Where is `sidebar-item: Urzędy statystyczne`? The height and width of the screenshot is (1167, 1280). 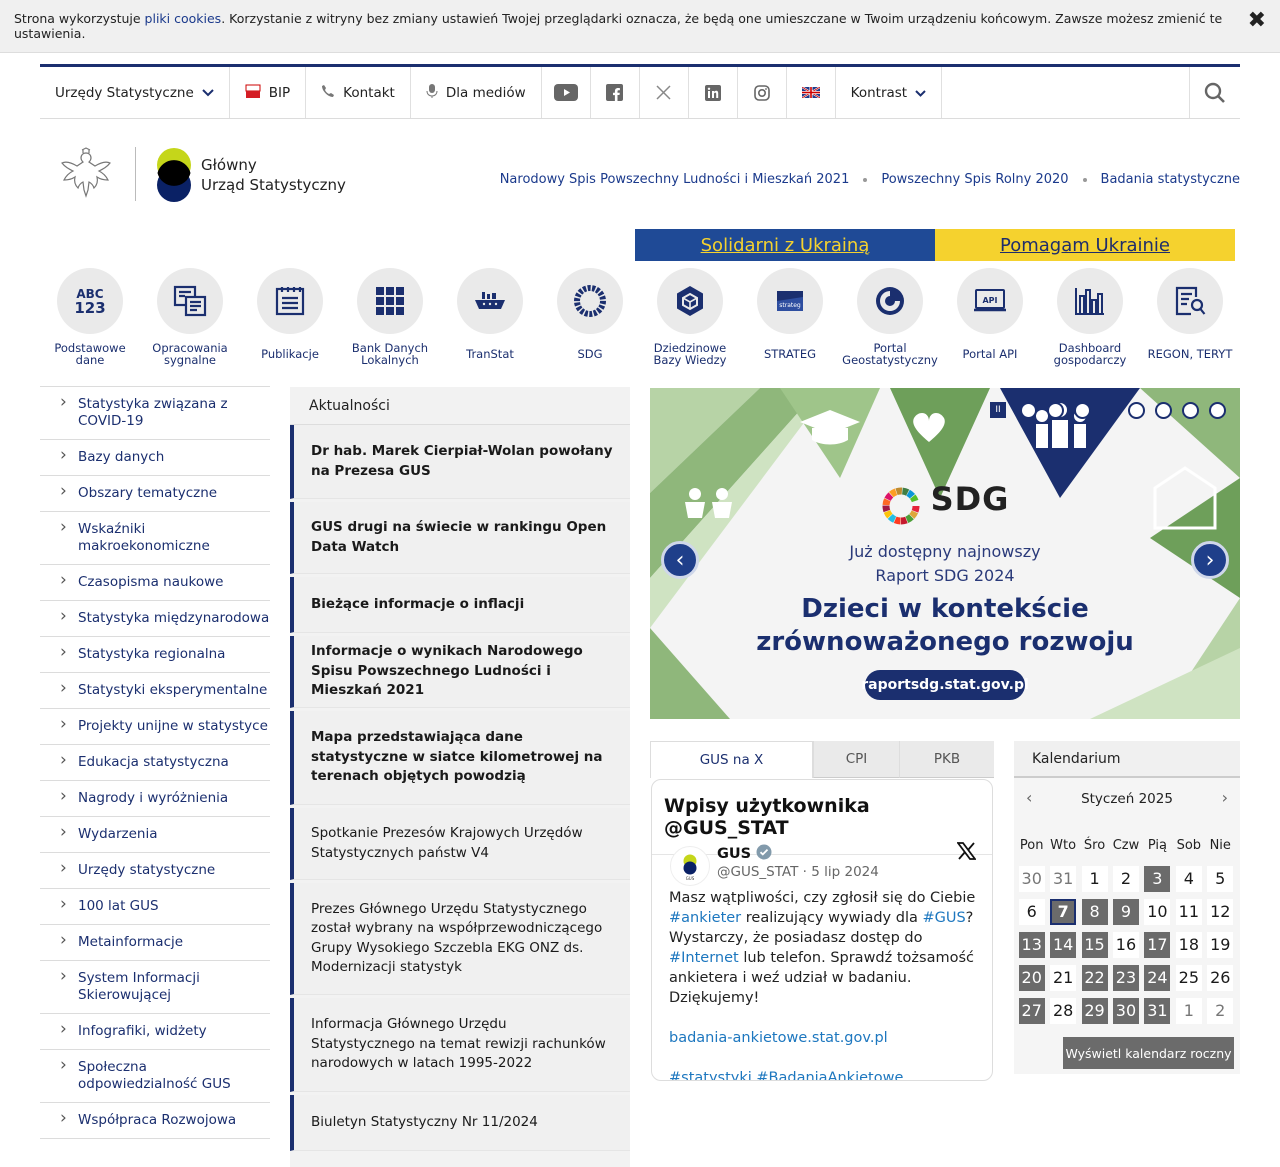
sidebar-item: Urzędy statystyczne is located at coordinates (155, 871).